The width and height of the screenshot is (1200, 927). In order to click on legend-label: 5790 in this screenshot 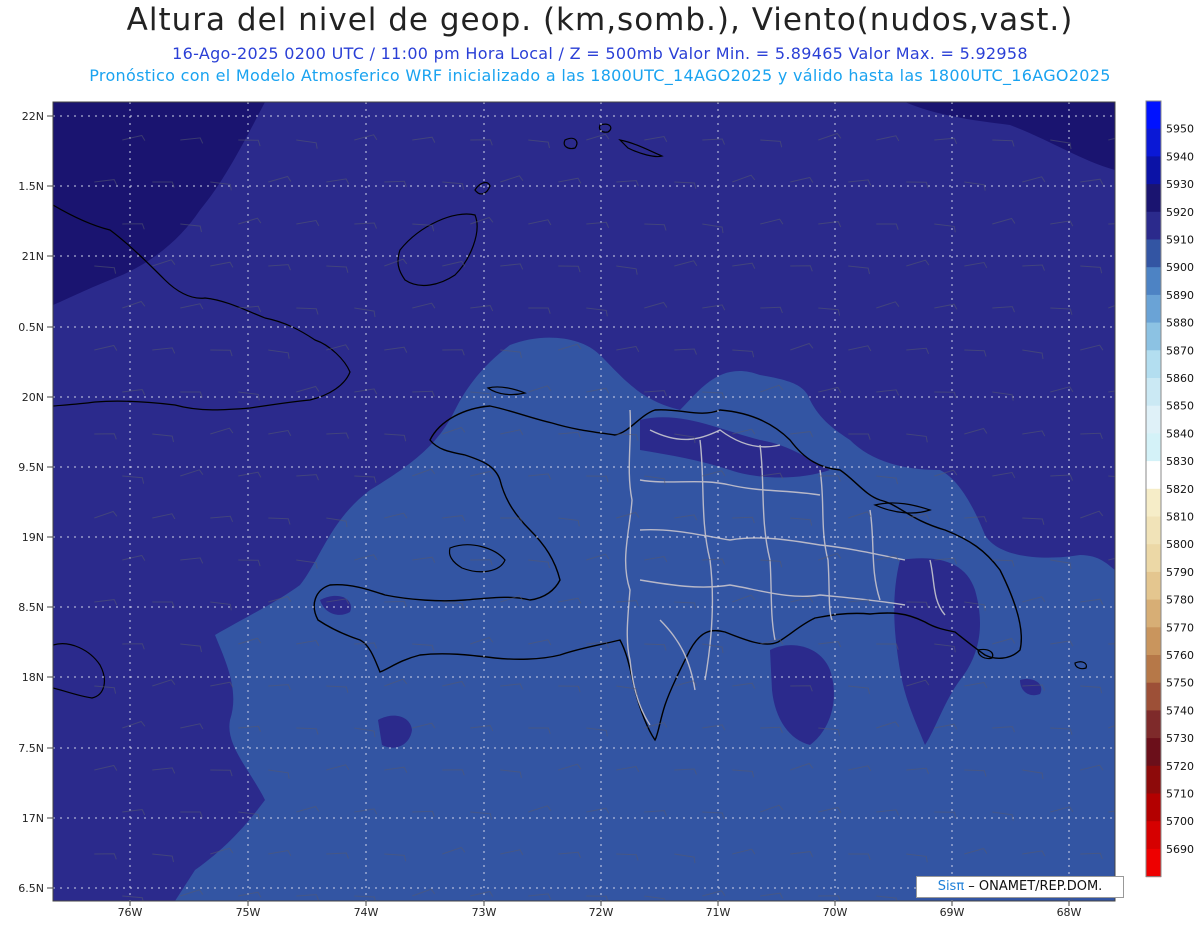, I will do `click(1180, 572)`.